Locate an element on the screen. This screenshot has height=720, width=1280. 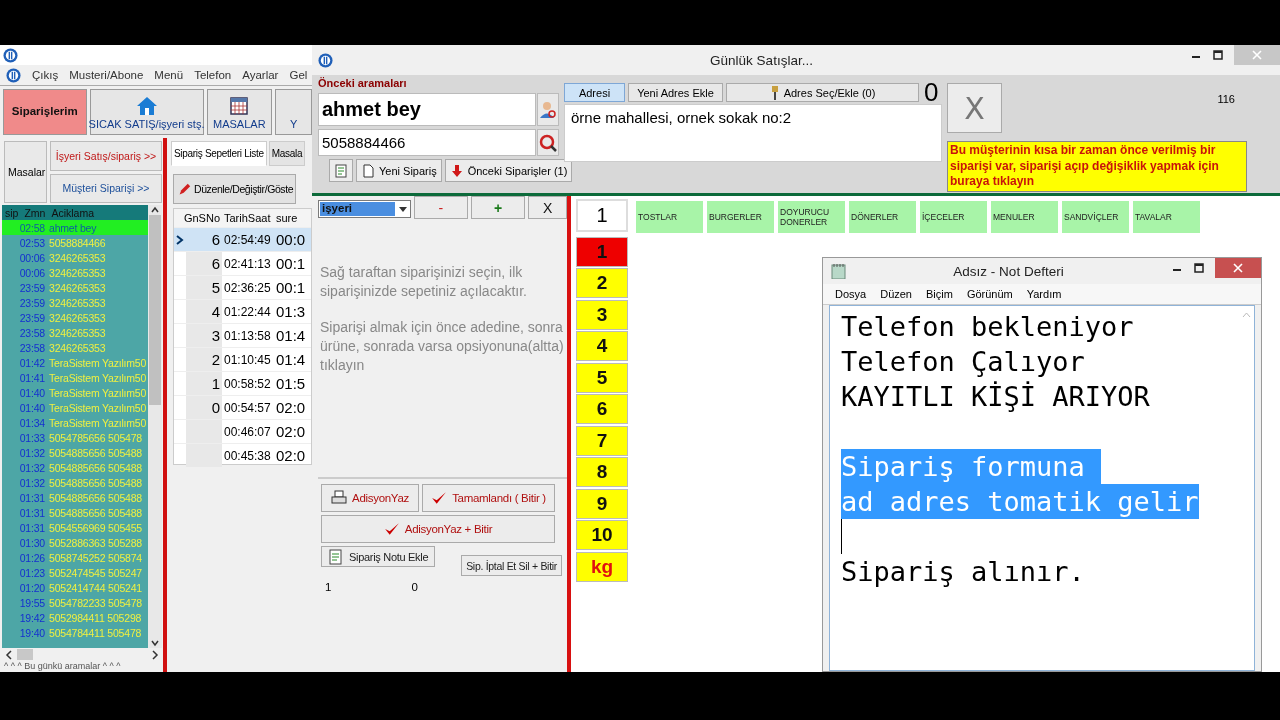
pencil-icon is located at coordinates (184, 189).